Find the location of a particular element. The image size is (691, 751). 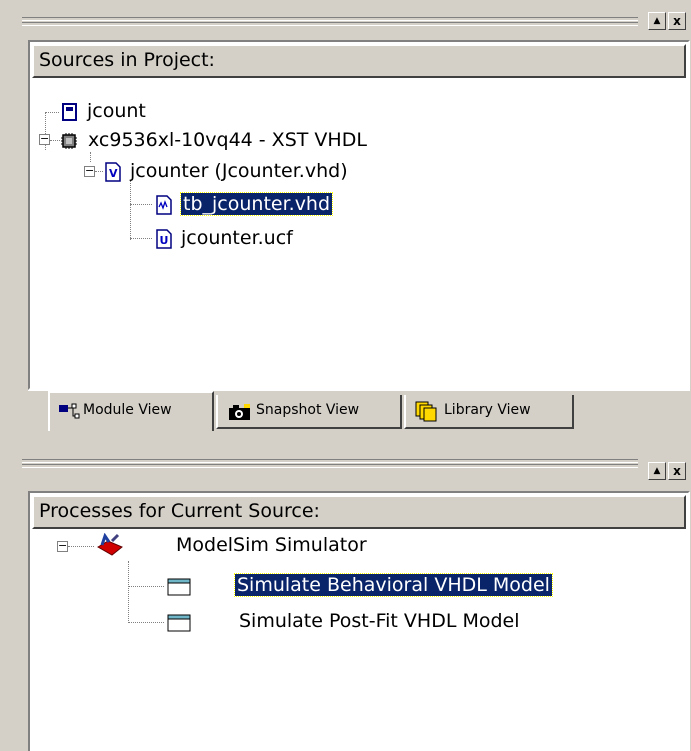

project-icon is located at coordinates (70, 112).